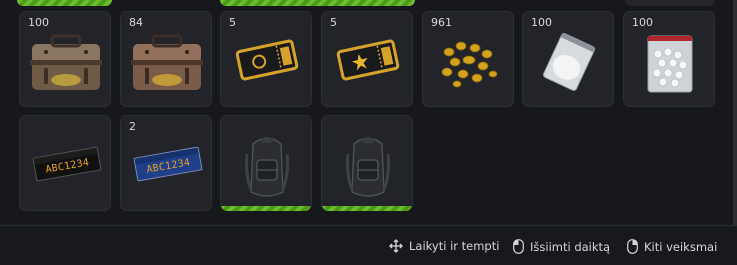 This screenshot has width=737, height=265. I want to click on item-quantity: 961, so click(441, 22).